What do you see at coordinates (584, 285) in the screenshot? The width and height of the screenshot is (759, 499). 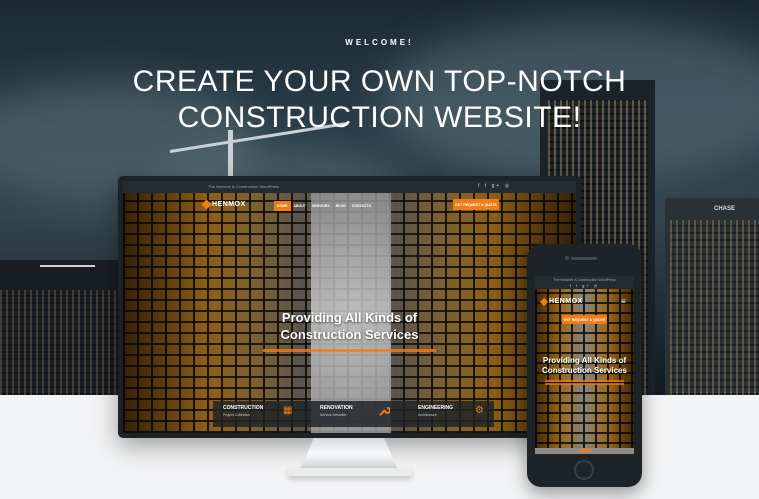 I see `phone-social-links: f t g+ ◎` at bounding box center [584, 285].